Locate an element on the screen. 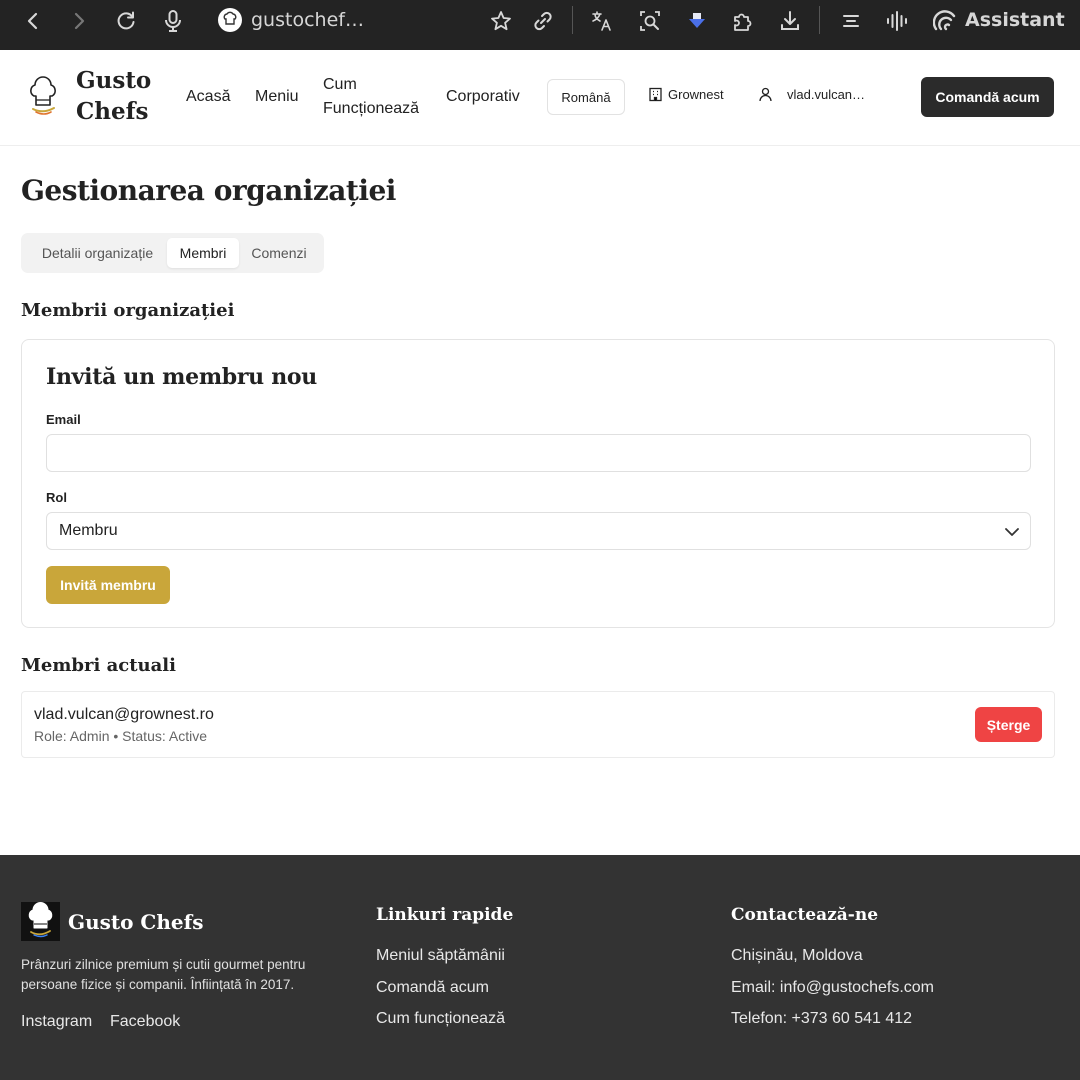 Image resolution: width=1080 pixels, height=1080 pixels. extension-arrow-icon is located at coordinates (697, 21).